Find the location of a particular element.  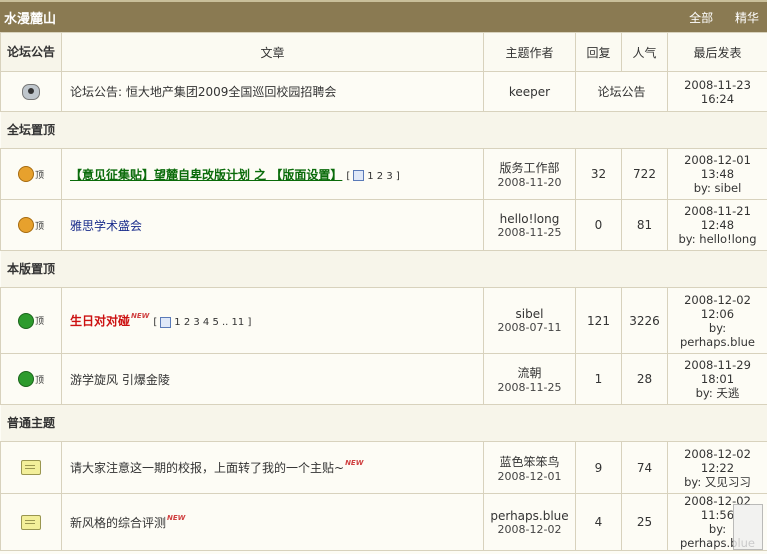

forum-titlebar: 水漫麓山 全部 精华 is located at coordinates (383, 16).